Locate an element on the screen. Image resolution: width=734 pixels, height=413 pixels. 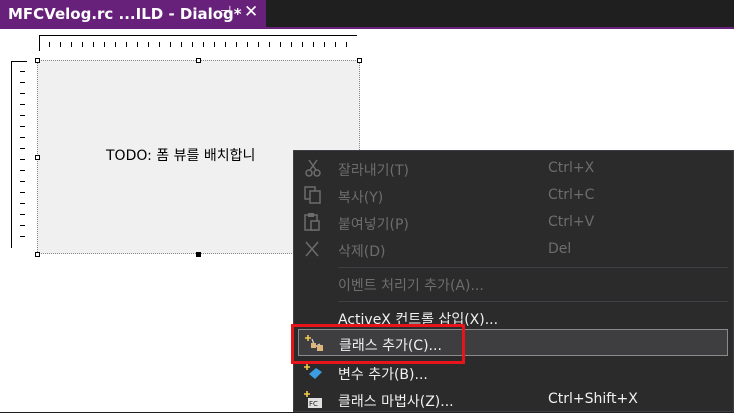
menu-item-shortcut: Ctrl+Shift+X is located at coordinates (593, 399).